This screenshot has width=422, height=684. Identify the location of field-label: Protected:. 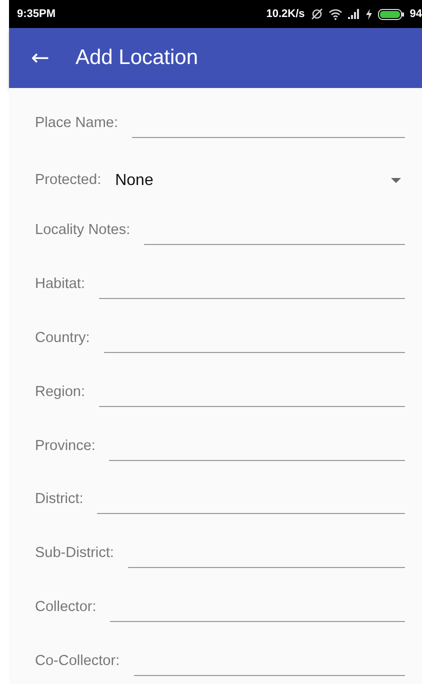
(68, 181).